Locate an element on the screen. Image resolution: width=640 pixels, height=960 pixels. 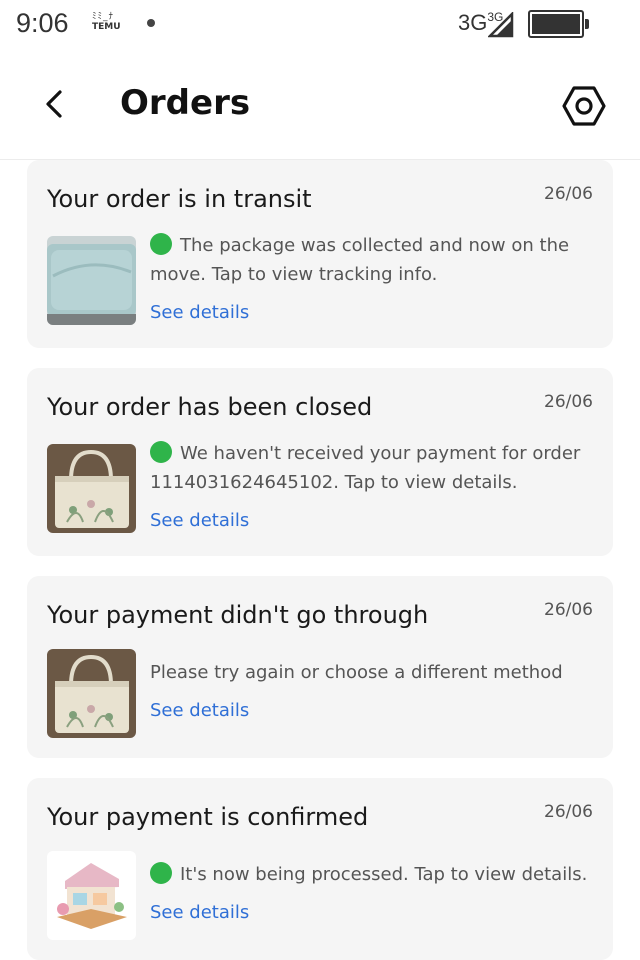
miniature-house-image is located at coordinates (91, 895).